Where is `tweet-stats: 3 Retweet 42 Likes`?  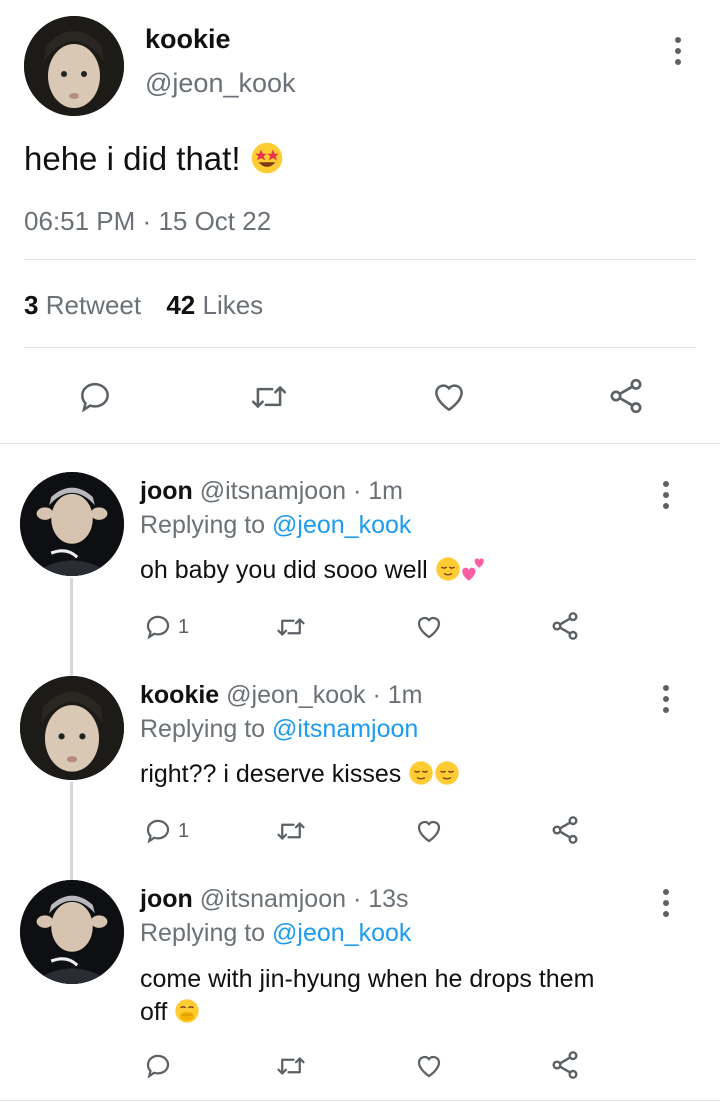 tweet-stats: 3 Retweet 42 Likes is located at coordinates (143, 305).